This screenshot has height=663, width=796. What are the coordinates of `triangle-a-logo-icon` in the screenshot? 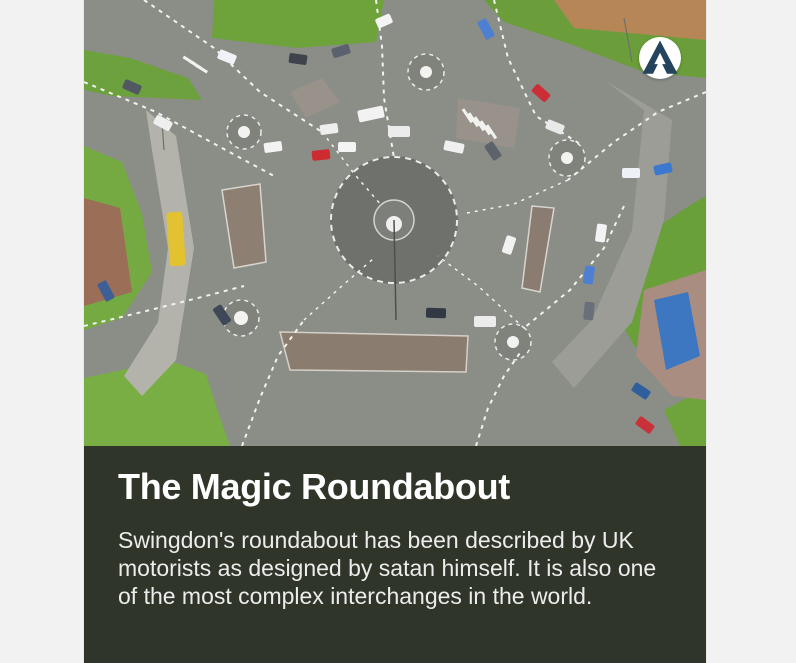 It's located at (660, 57).